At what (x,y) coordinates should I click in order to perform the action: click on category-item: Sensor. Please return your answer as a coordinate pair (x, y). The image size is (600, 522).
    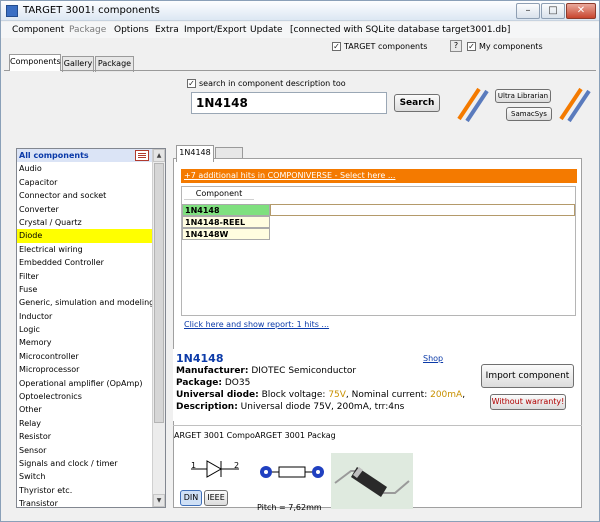
    Looking at the image, I should click on (85, 450).